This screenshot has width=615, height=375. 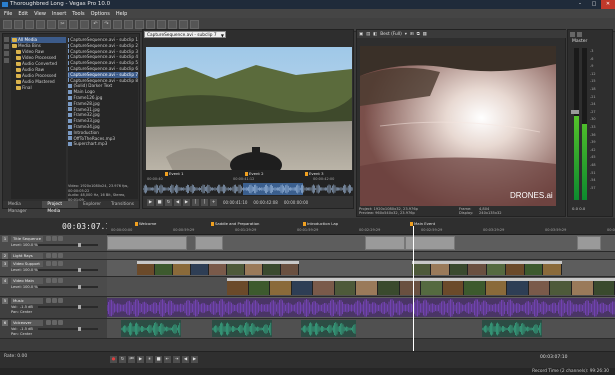 What do you see at coordinates (204, 202) in the screenshot?
I see `set-out-icon: ]` at bounding box center [204, 202].